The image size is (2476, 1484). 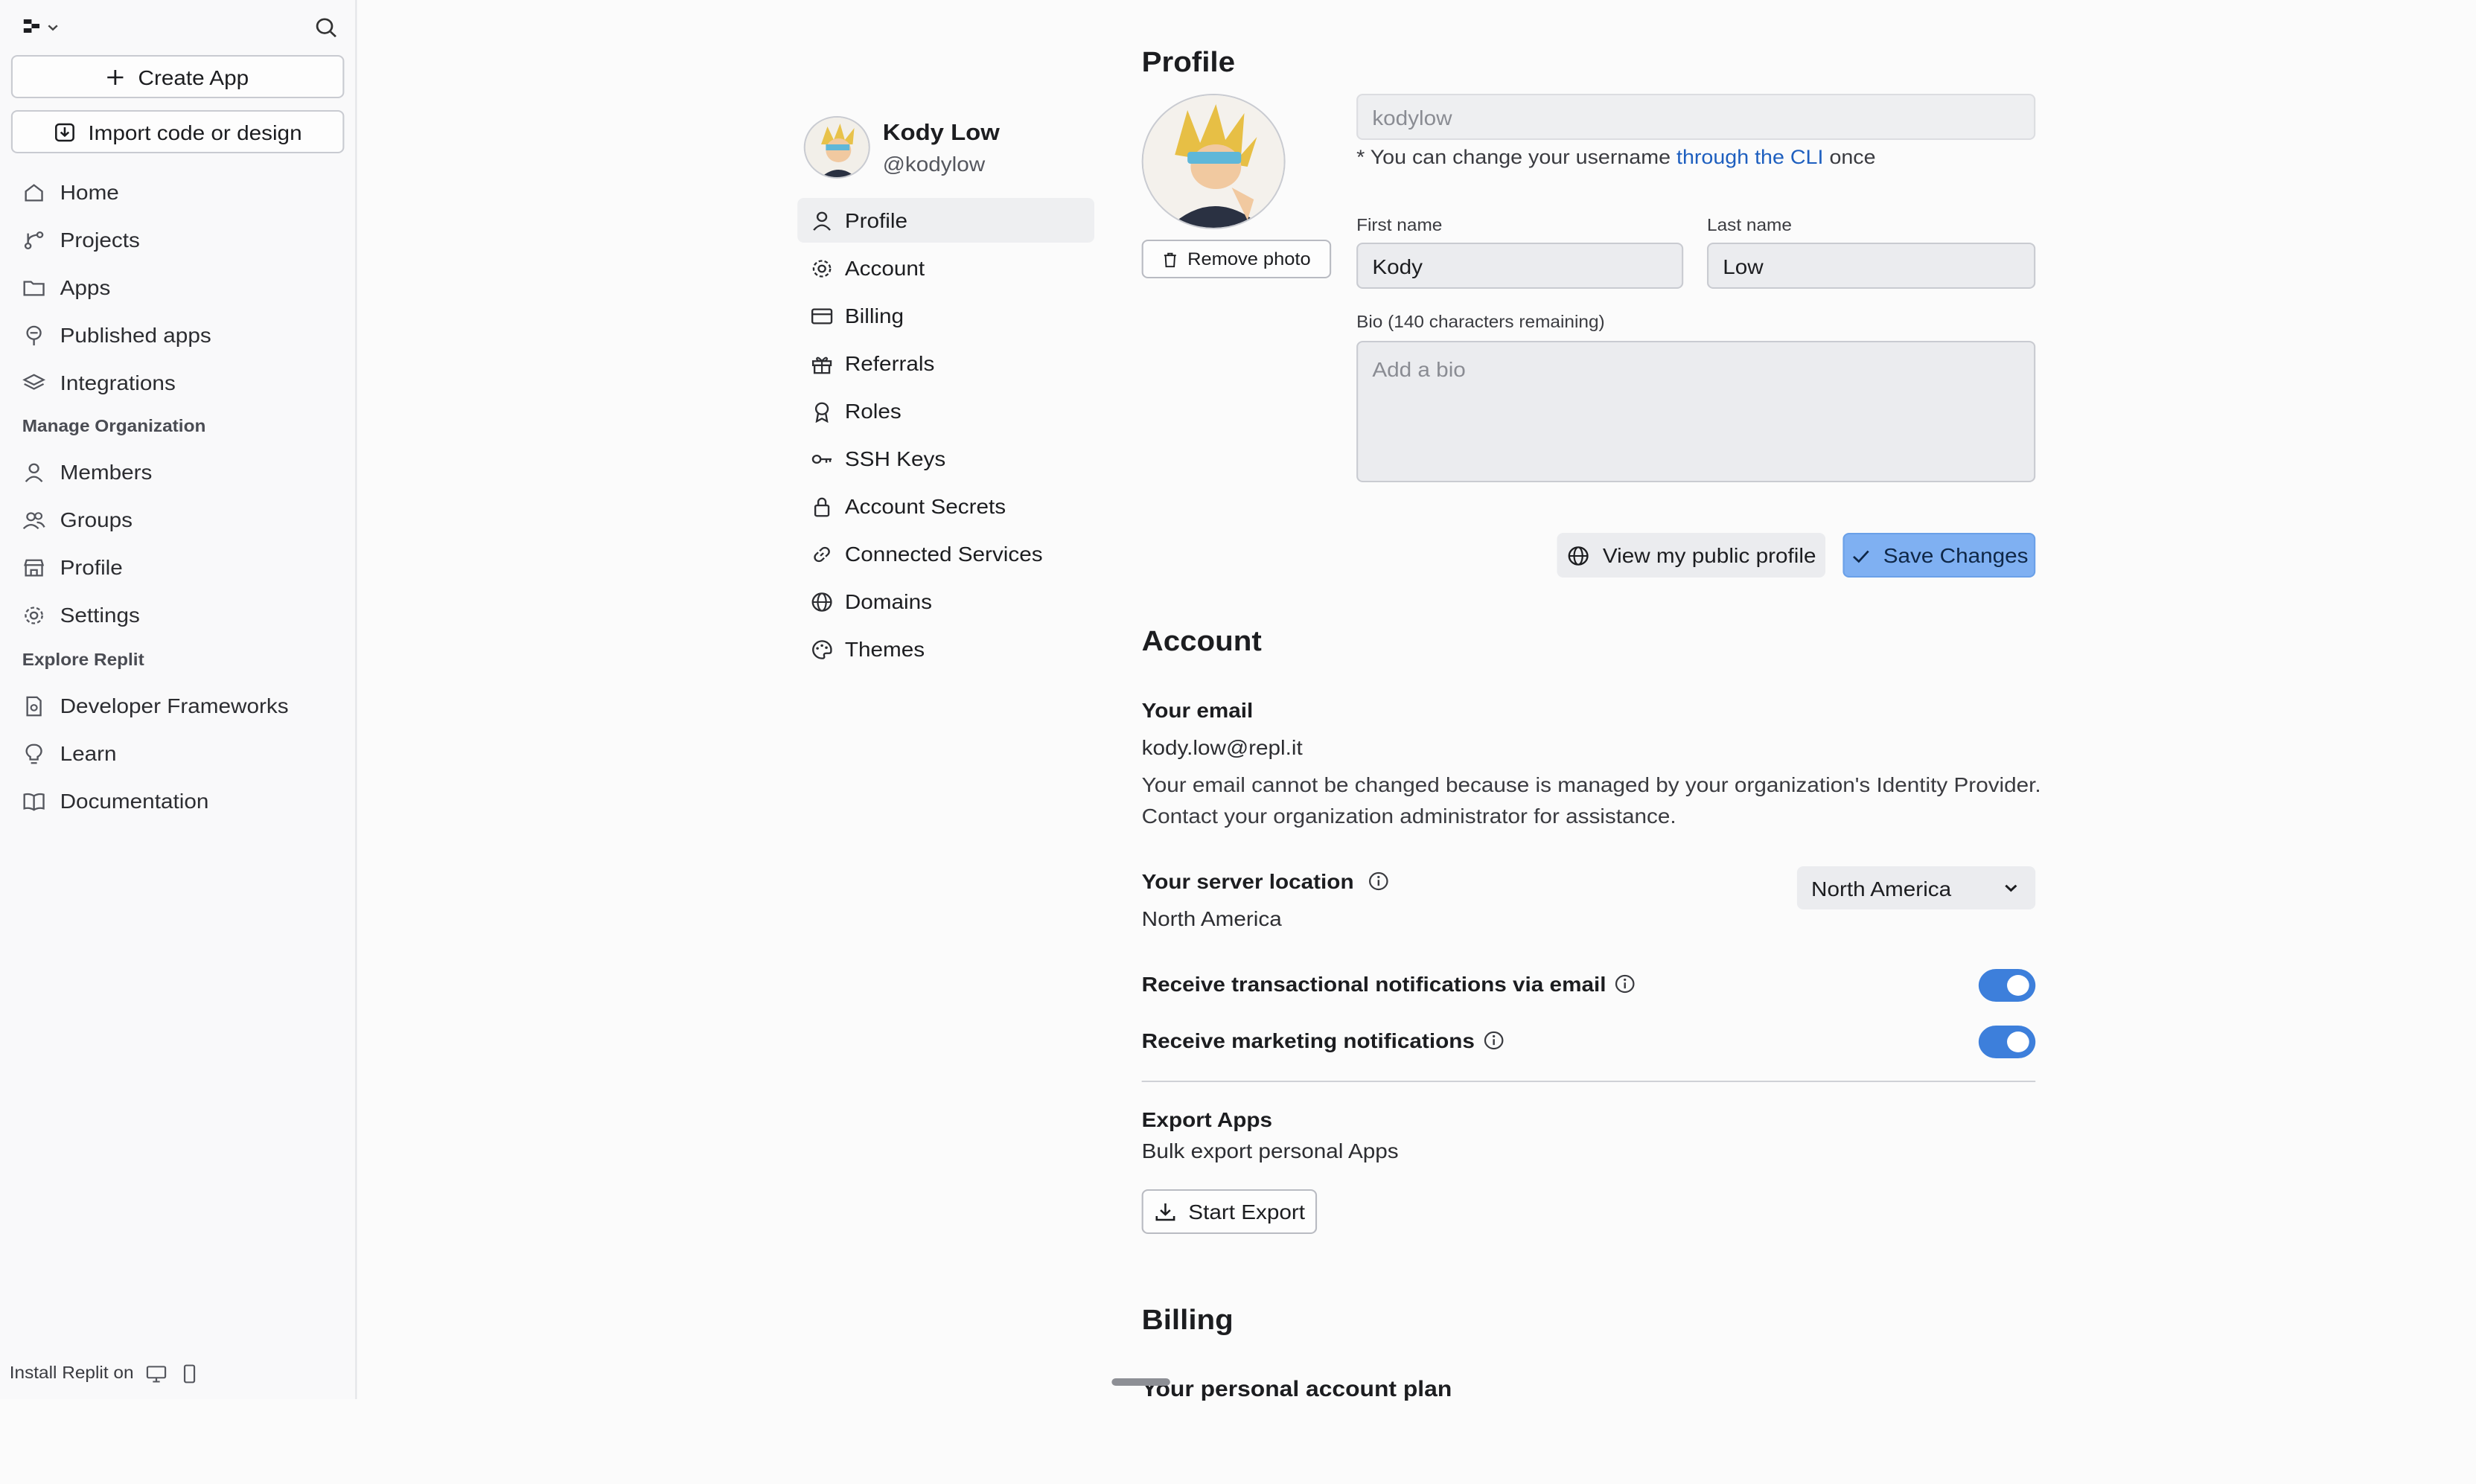 What do you see at coordinates (34, 381) in the screenshot?
I see `layers-icon` at bounding box center [34, 381].